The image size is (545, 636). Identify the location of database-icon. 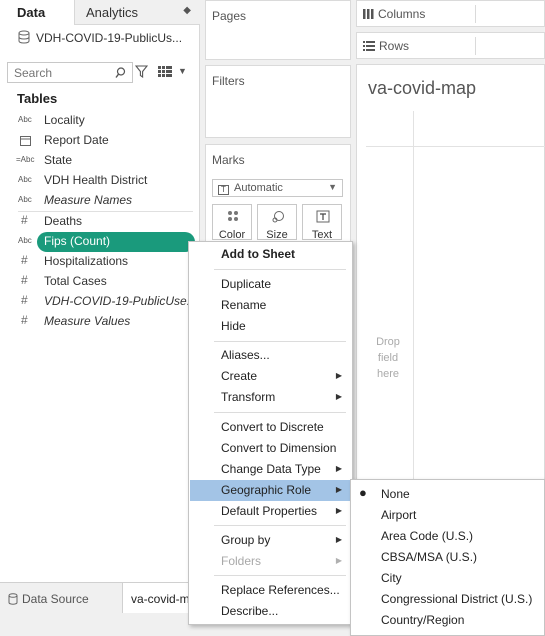
(13, 599).